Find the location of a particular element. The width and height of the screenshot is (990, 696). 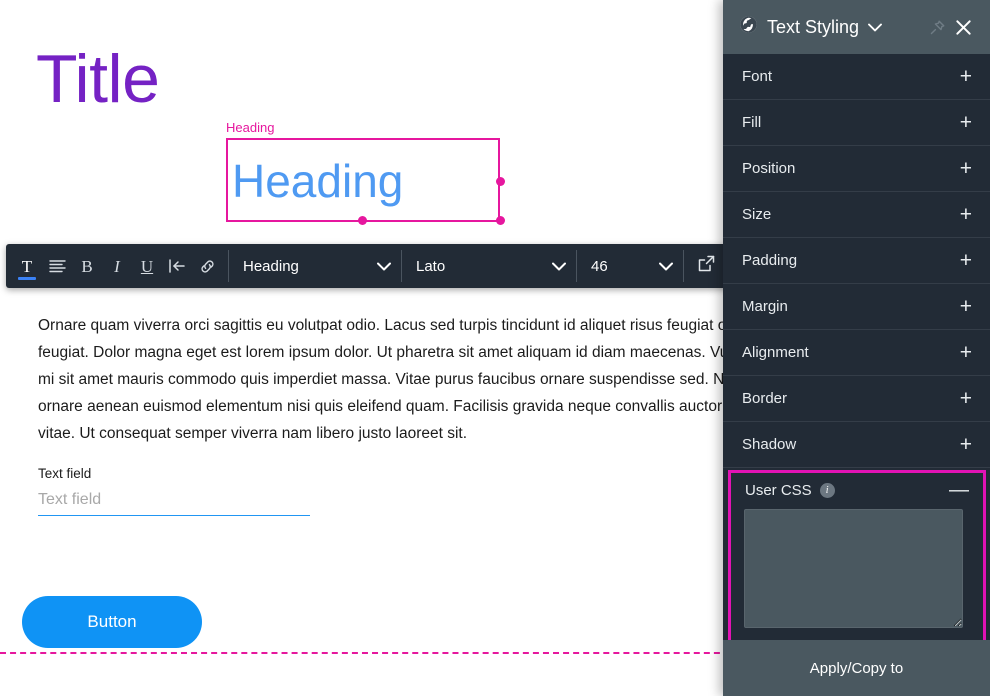

italic-icon: I is located at coordinates (117, 266).